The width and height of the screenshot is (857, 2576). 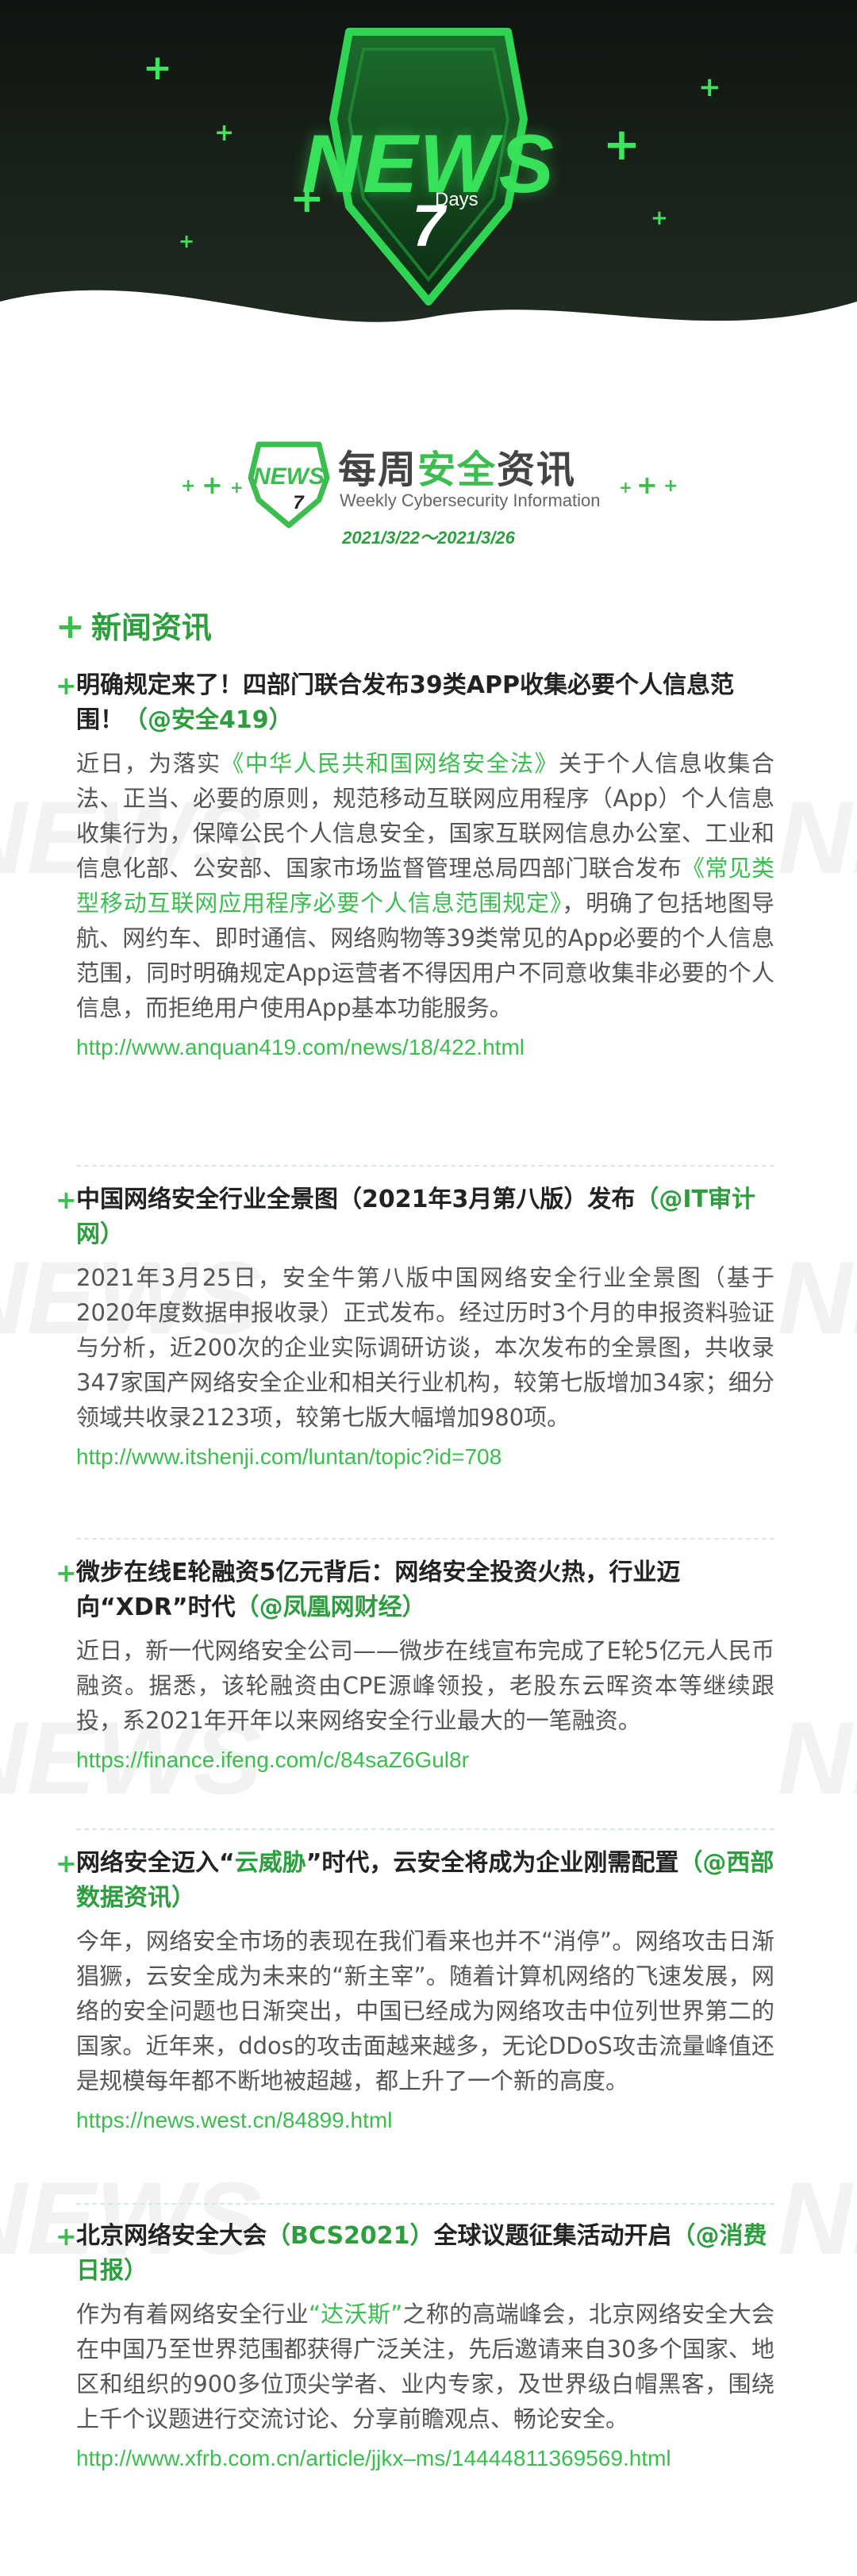 What do you see at coordinates (537, 470) in the screenshot?
I see `title-part: 资讯` at bounding box center [537, 470].